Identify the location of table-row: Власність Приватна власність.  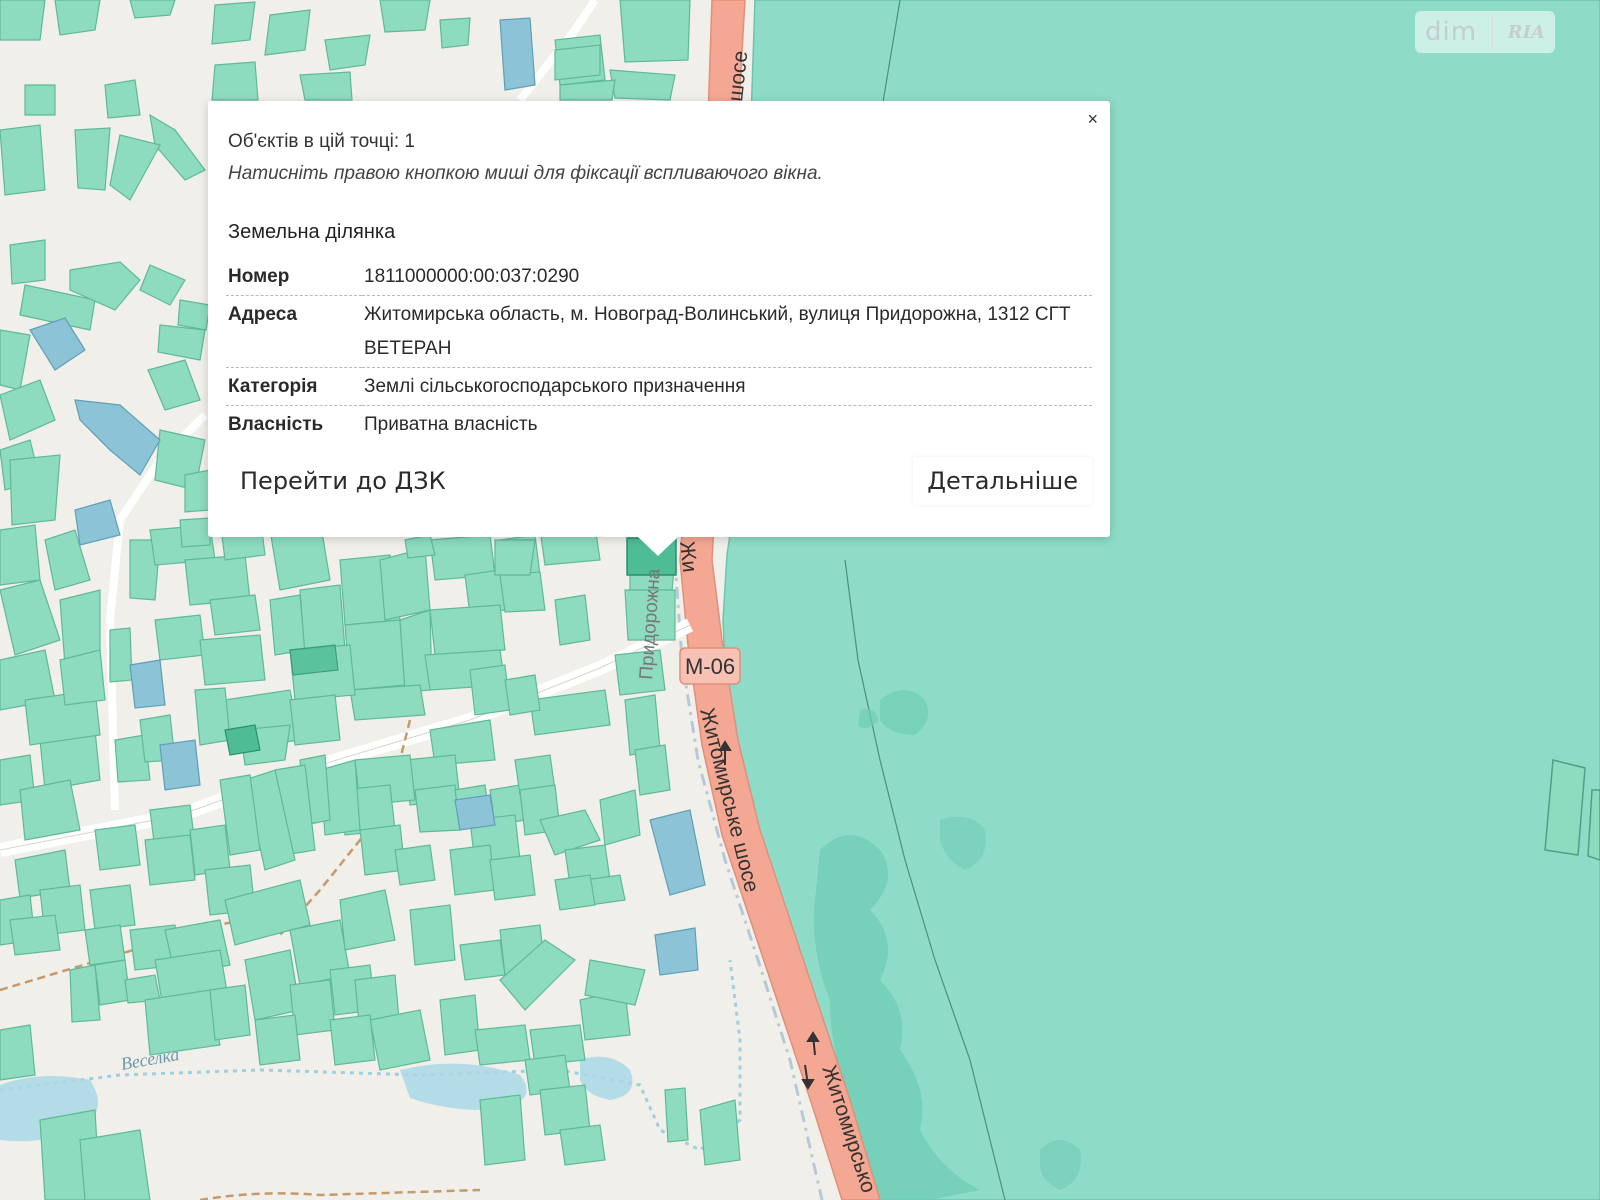
(659, 425).